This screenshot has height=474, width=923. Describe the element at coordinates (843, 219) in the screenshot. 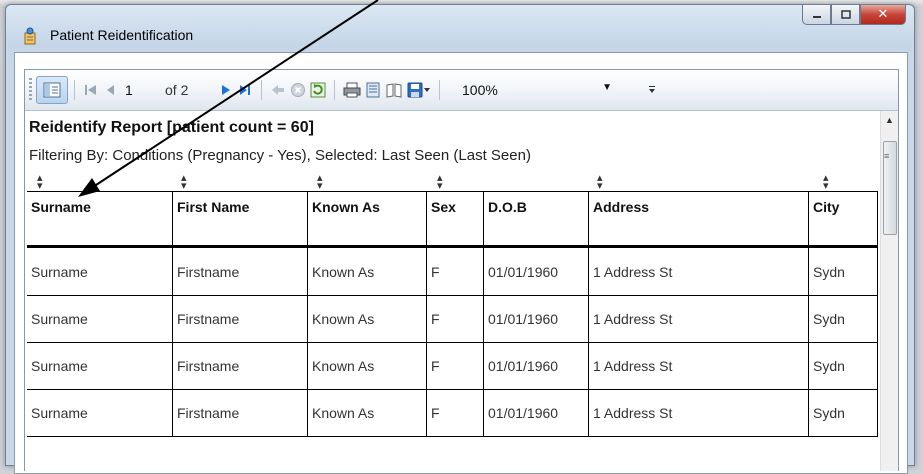

I see `column-header-city: City` at that location.